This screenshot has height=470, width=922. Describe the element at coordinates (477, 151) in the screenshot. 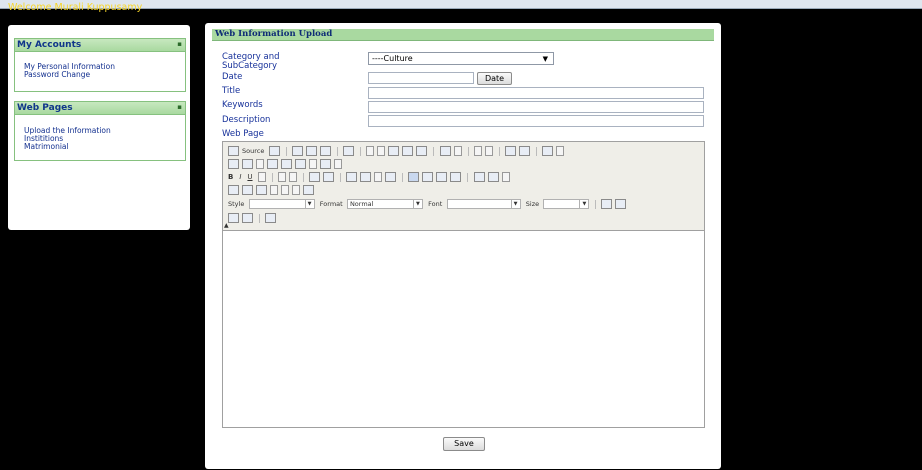

I see `undo-icon` at that location.